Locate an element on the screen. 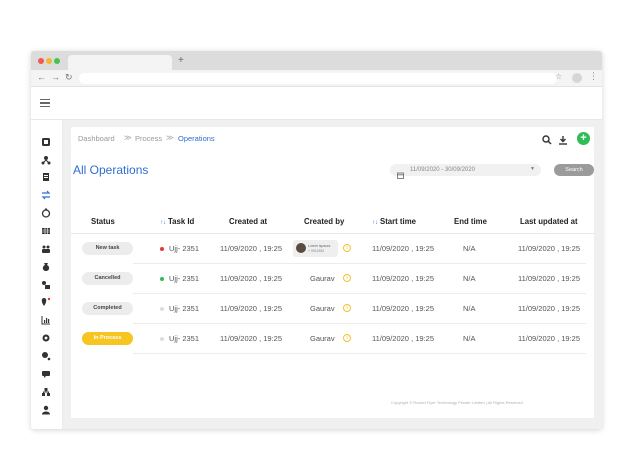 Image resolution: width=631 pixels, height=473 pixels. date-range-value: 11/09/2020 - 30/09/2020 is located at coordinates (442, 169).